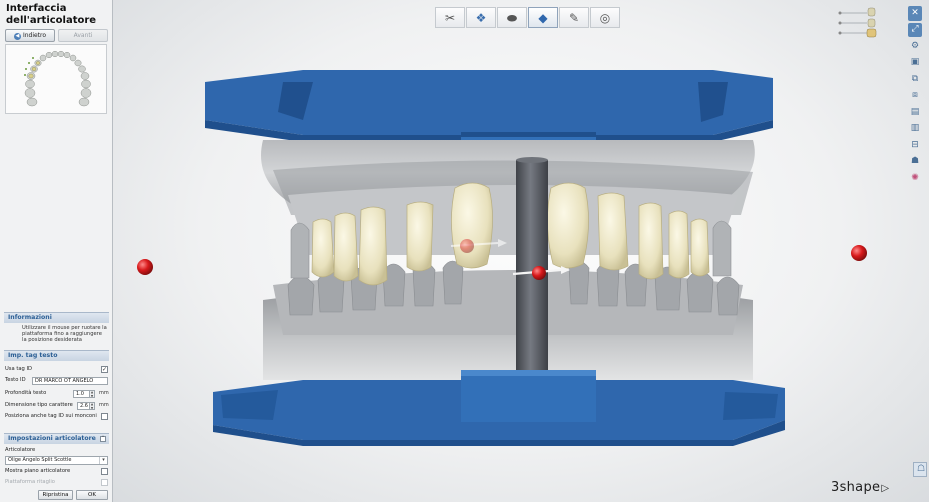 The image size is (929, 502). What do you see at coordinates (70, 381) in the screenshot?
I see `text-id-input: DR MARCO OT ANGELO` at bounding box center [70, 381].